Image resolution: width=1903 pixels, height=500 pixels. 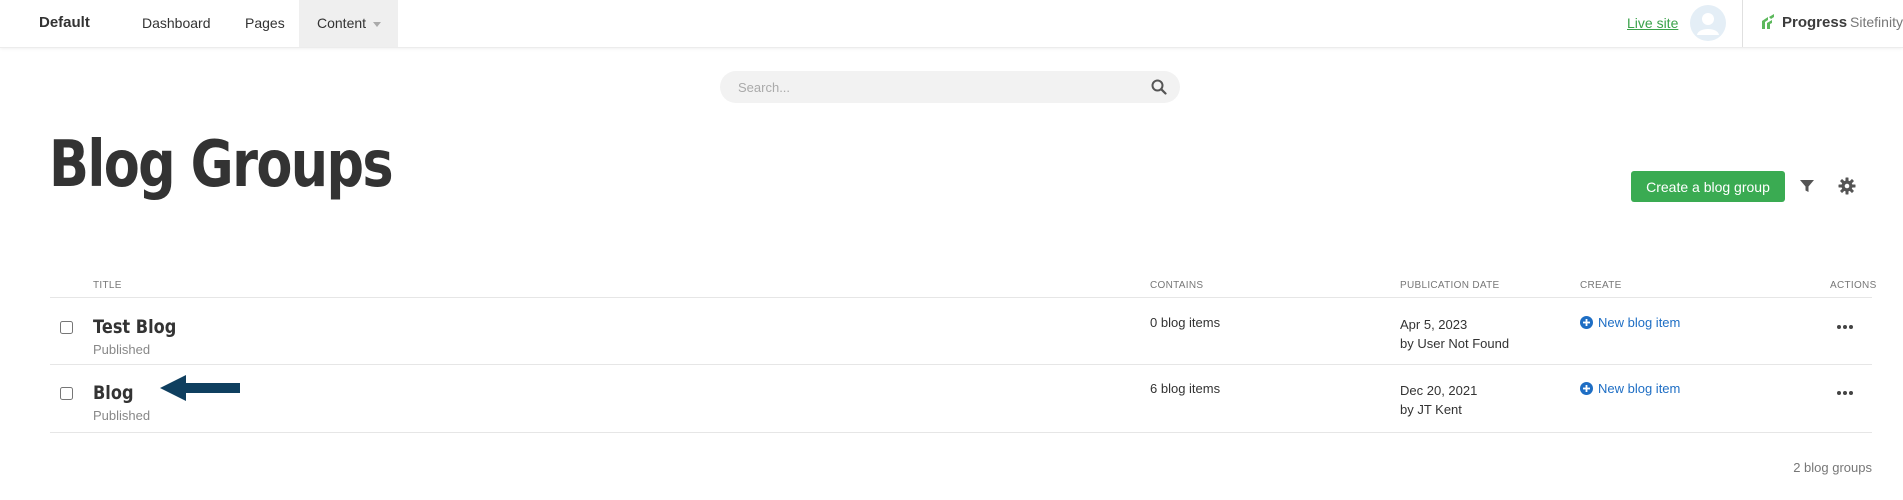 I want to click on row-contains: 6 blog items, so click(x=1185, y=388).